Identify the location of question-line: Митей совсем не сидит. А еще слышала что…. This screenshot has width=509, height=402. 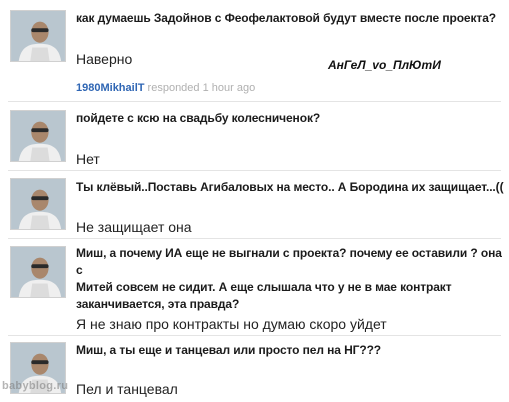
(264, 287).